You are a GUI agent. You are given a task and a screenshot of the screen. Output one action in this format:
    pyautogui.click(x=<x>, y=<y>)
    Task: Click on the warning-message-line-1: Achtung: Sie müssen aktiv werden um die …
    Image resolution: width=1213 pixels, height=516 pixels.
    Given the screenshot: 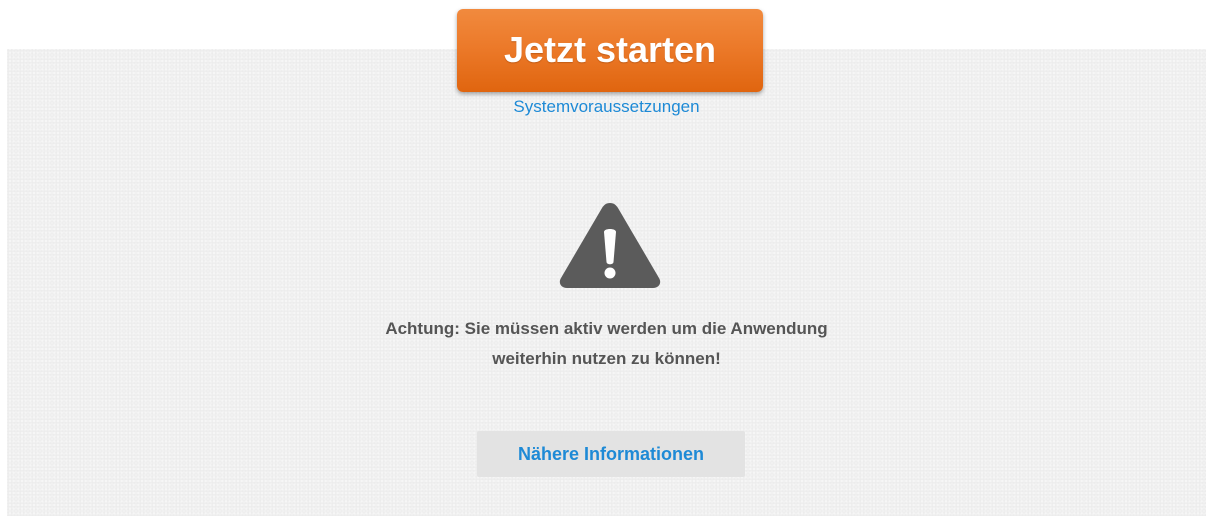 What is the action you would take?
    pyautogui.click(x=606, y=328)
    